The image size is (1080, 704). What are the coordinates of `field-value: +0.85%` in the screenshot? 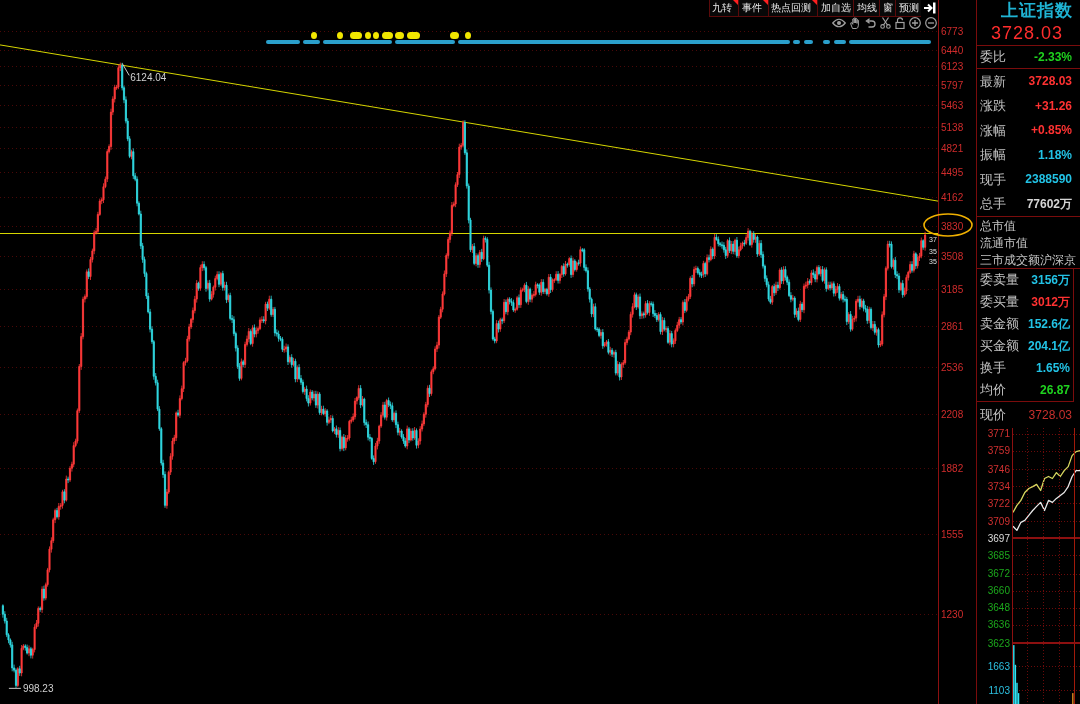 It's located at (1051, 131).